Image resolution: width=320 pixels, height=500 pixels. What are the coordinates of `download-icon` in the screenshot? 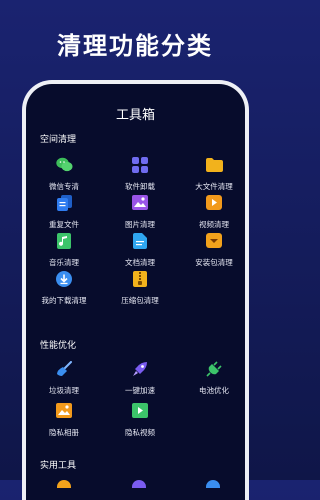 It's located at (64, 278).